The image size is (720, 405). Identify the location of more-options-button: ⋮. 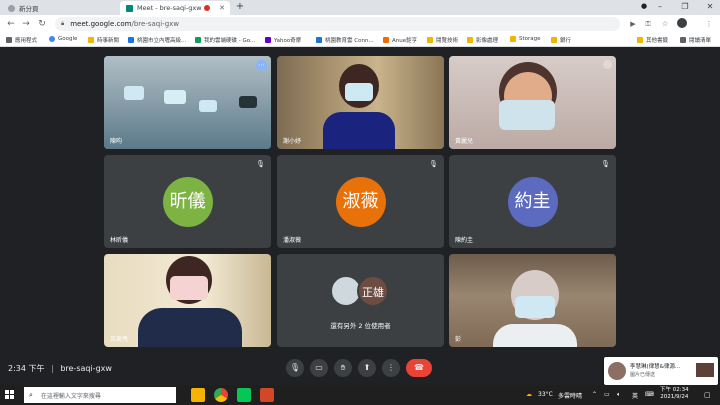
(391, 368).